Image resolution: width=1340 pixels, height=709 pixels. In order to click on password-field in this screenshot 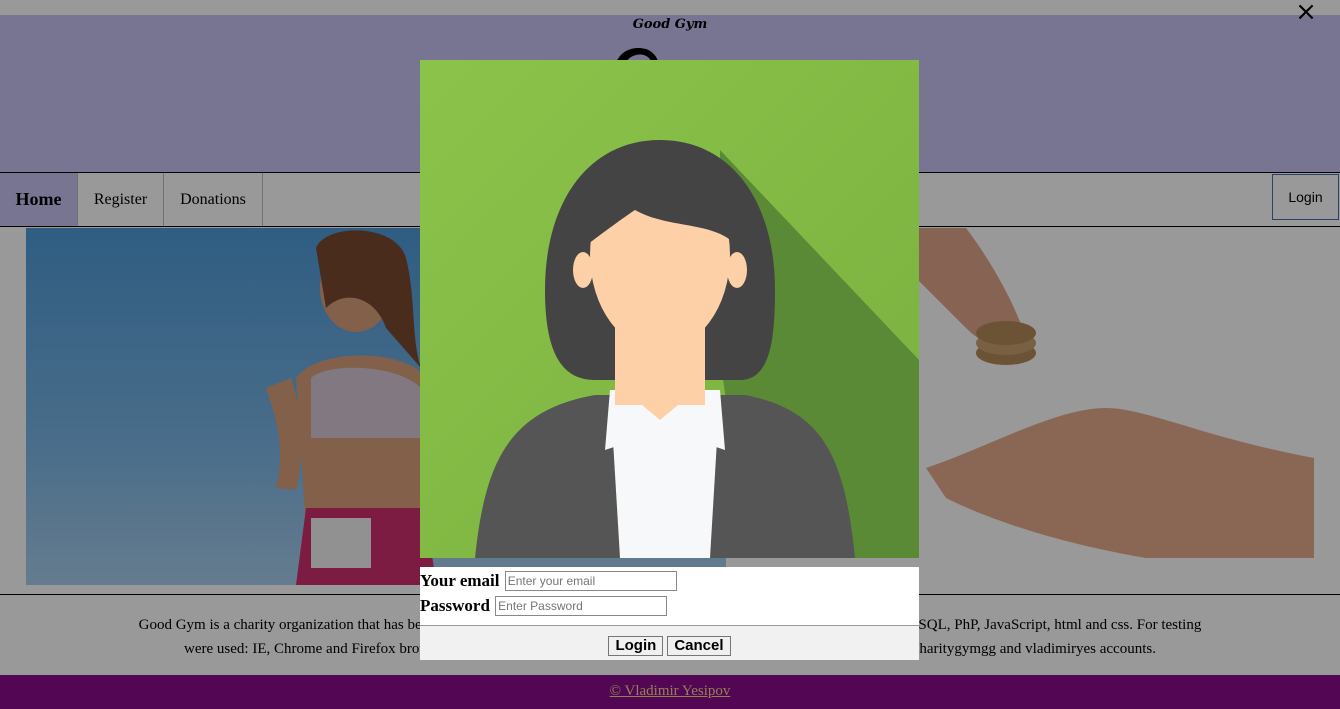, I will do `click(581, 606)`.